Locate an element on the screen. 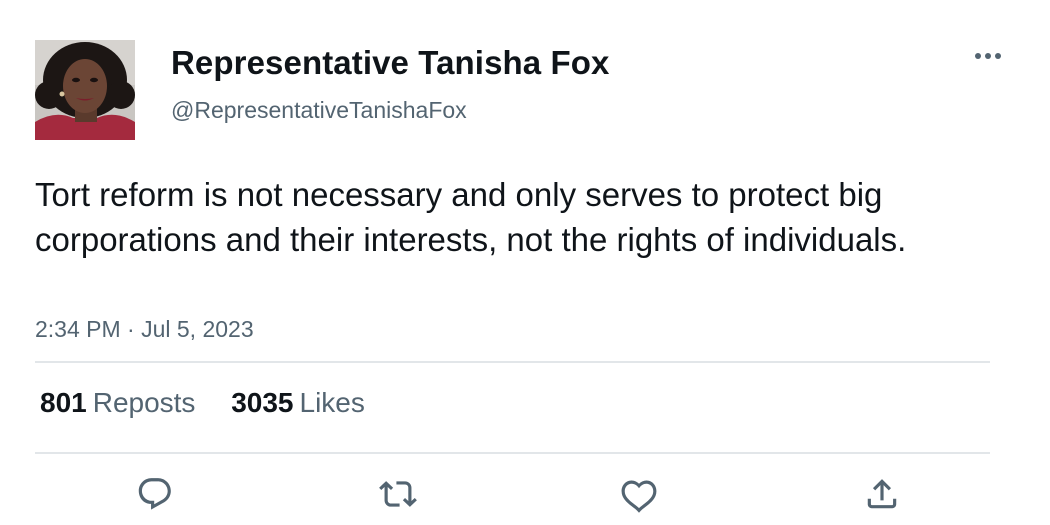 The width and height of the screenshot is (1050, 525). tweet-timestamp: 2:34 PM · Jul 5, 2023 is located at coordinates (144, 329).